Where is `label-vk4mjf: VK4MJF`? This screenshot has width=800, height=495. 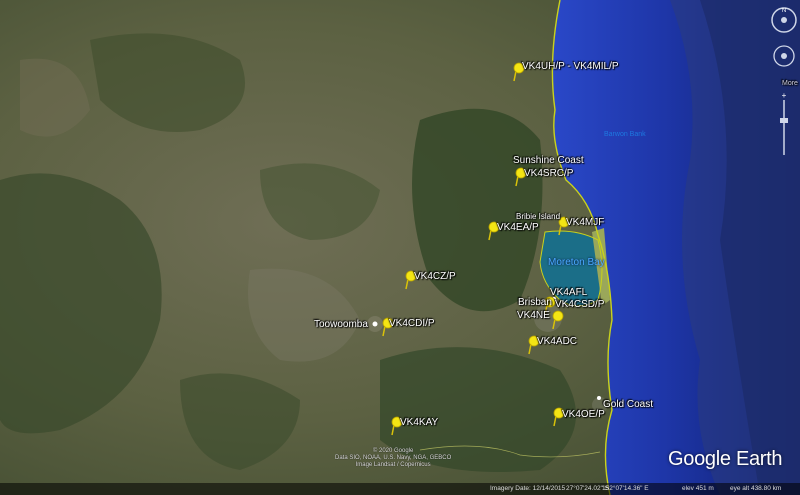 label-vk4mjf: VK4MJF is located at coordinates (585, 223).